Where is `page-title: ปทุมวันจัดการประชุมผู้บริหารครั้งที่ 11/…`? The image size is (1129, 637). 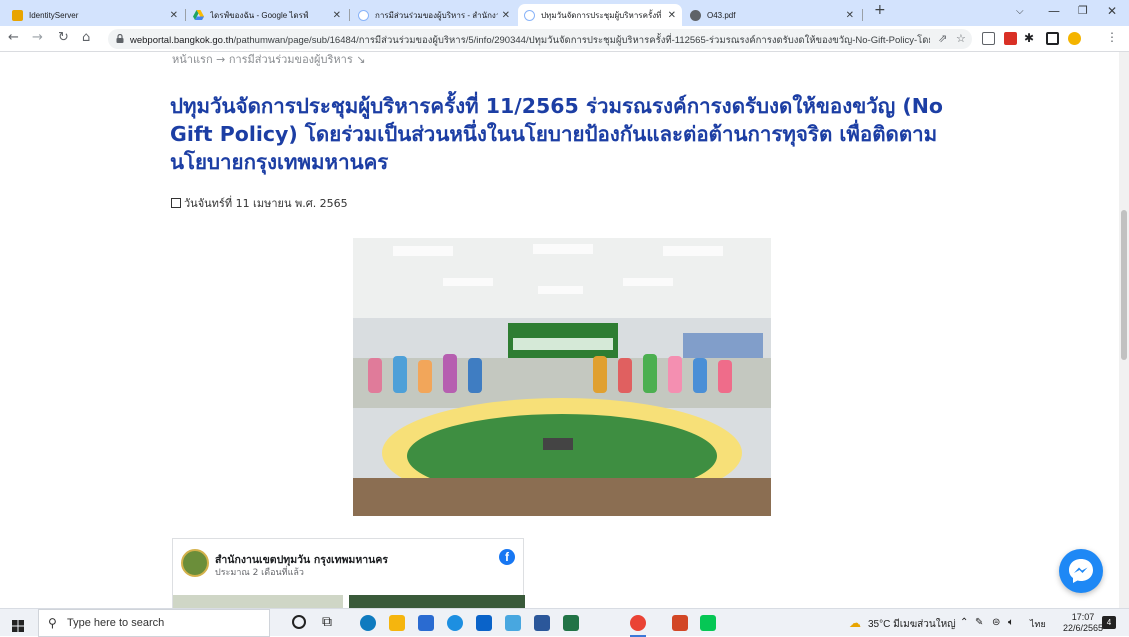
page-title: ปทุมวันจัดการประชุมผู้บริหารครั้งที่ 11/… is located at coordinates (556, 134).